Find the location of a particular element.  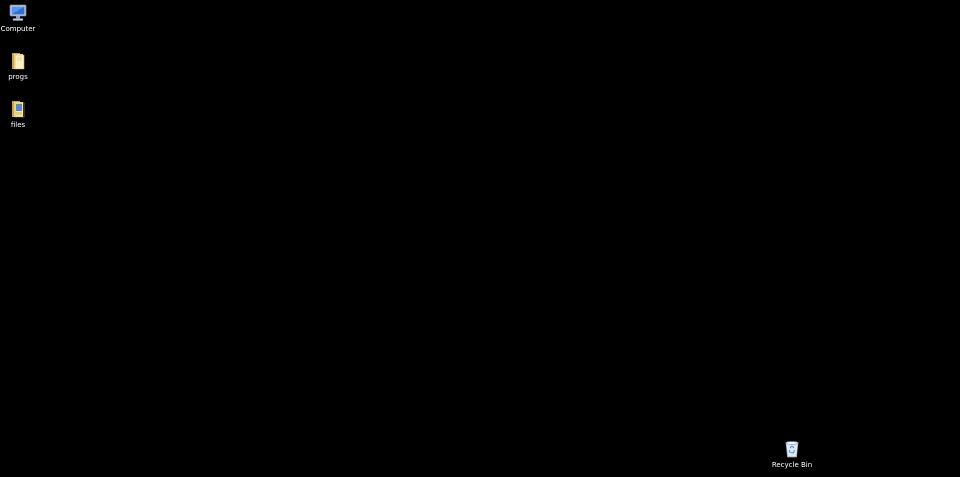

desktop-icon-recycle-bin: Recycle Bin is located at coordinates (792, 454).